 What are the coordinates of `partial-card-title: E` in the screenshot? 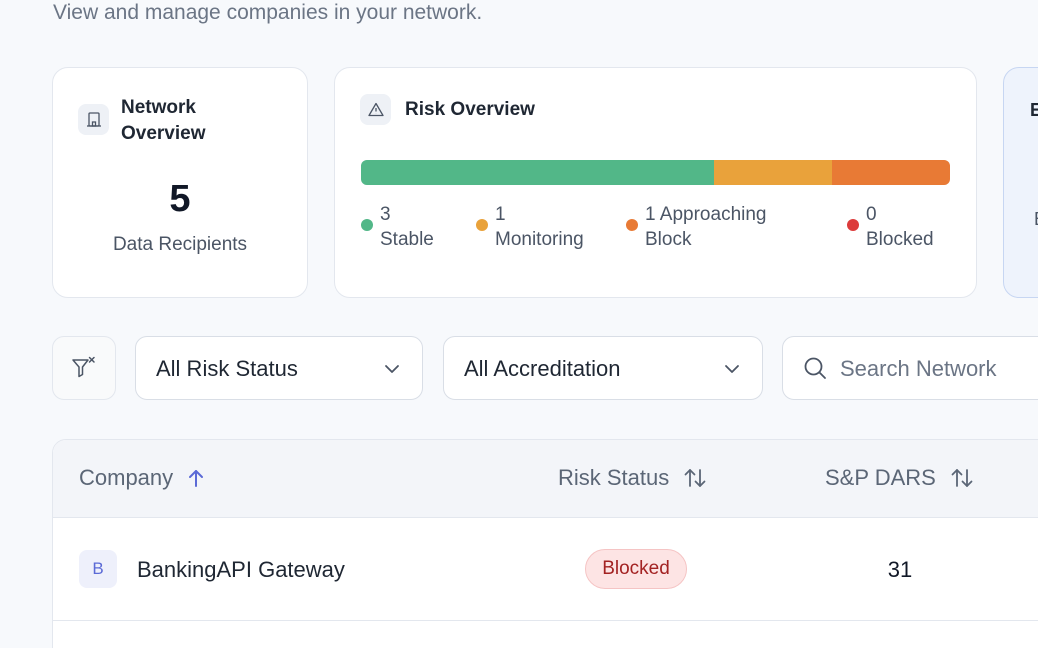 It's located at (1034, 110).